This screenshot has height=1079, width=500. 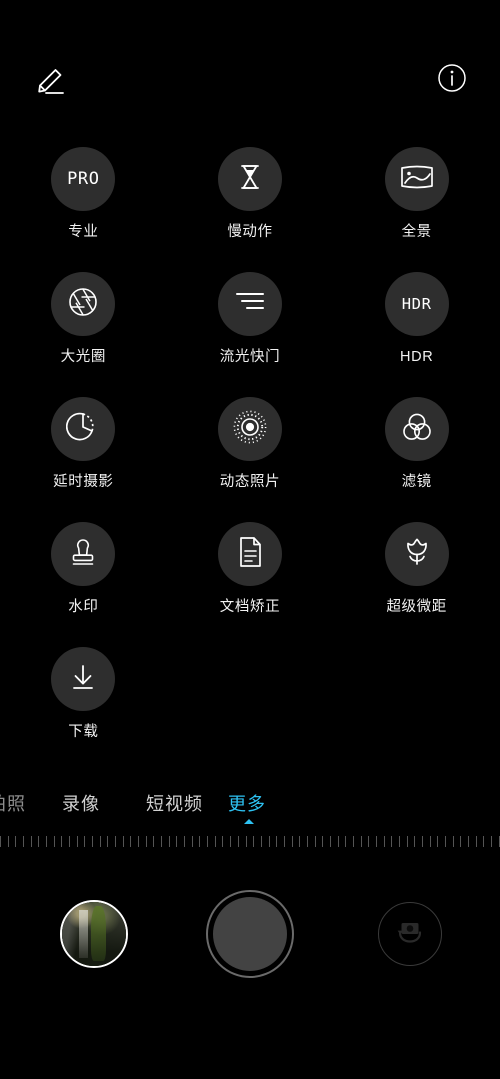 What do you see at coordinates (410, 934) in the screenshot?
I see `camera-flip-button` at bounding box center [410, 934].